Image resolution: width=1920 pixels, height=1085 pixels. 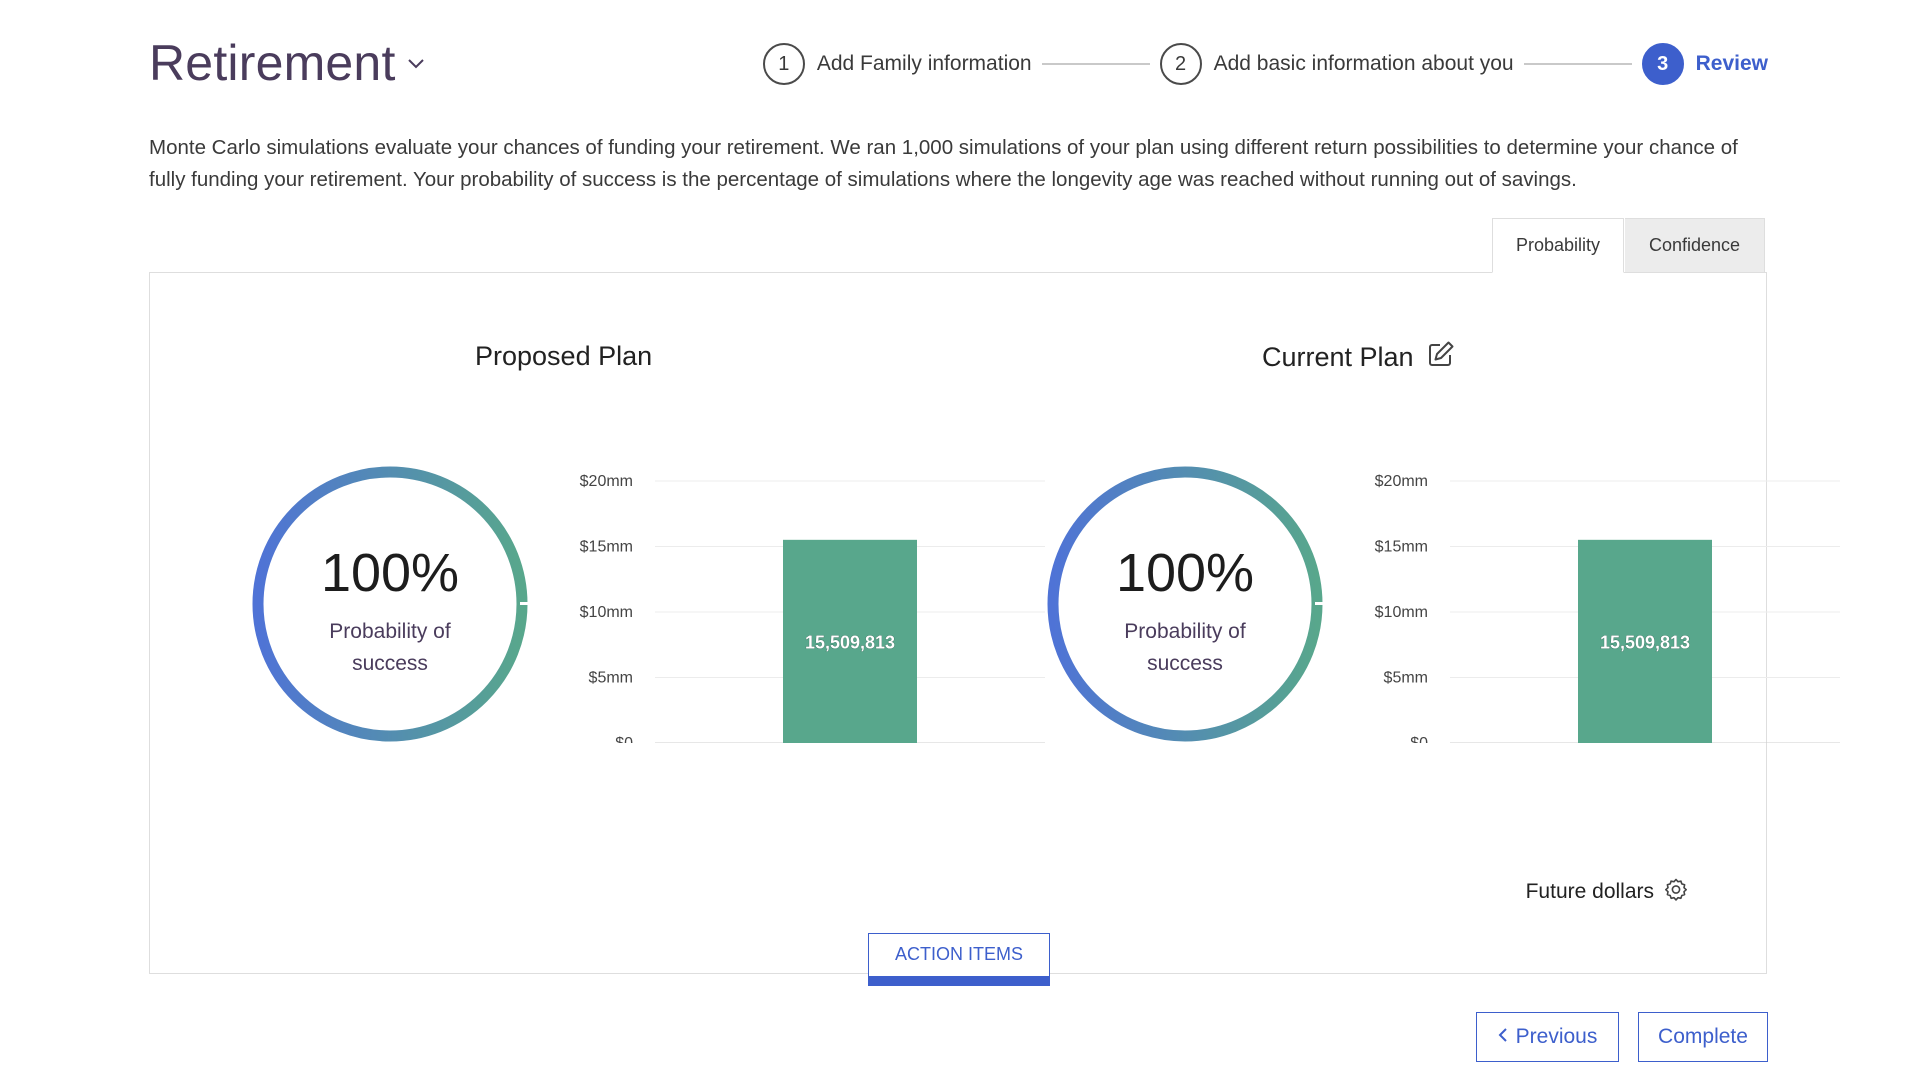 I want to click on current-probability-label: Probability of success, so click(x=1185, y=647).